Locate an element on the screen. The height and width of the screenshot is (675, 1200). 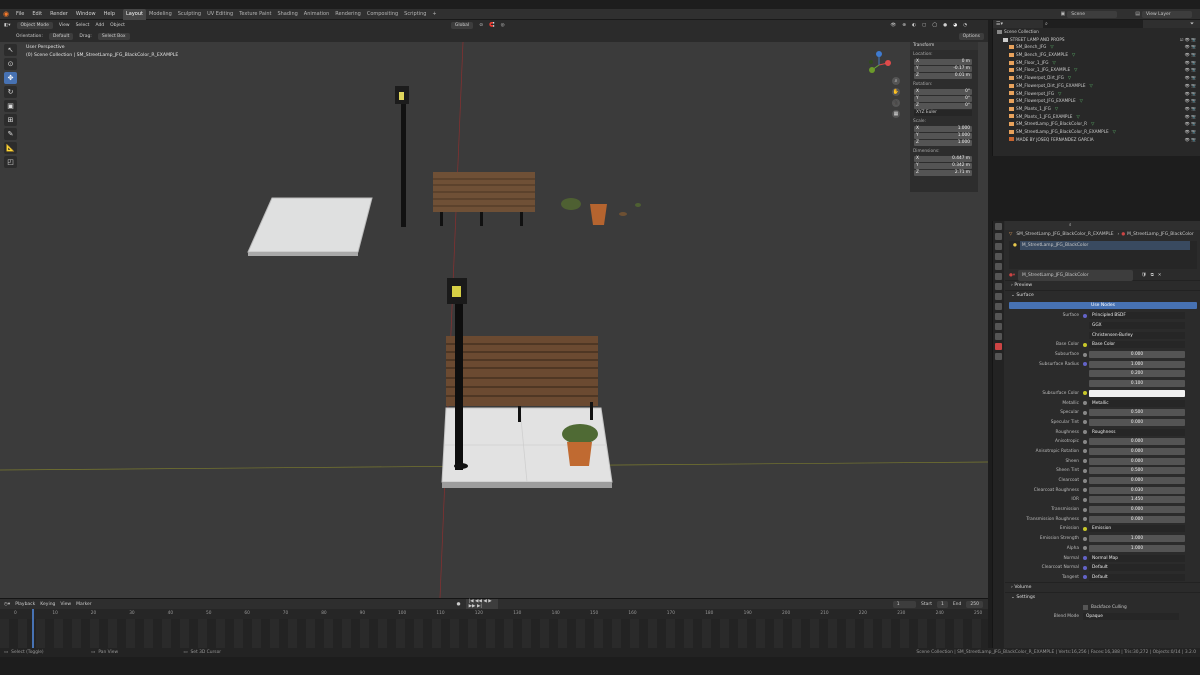
property-value-field: 0.500 is located at coordinates (1137, 471).